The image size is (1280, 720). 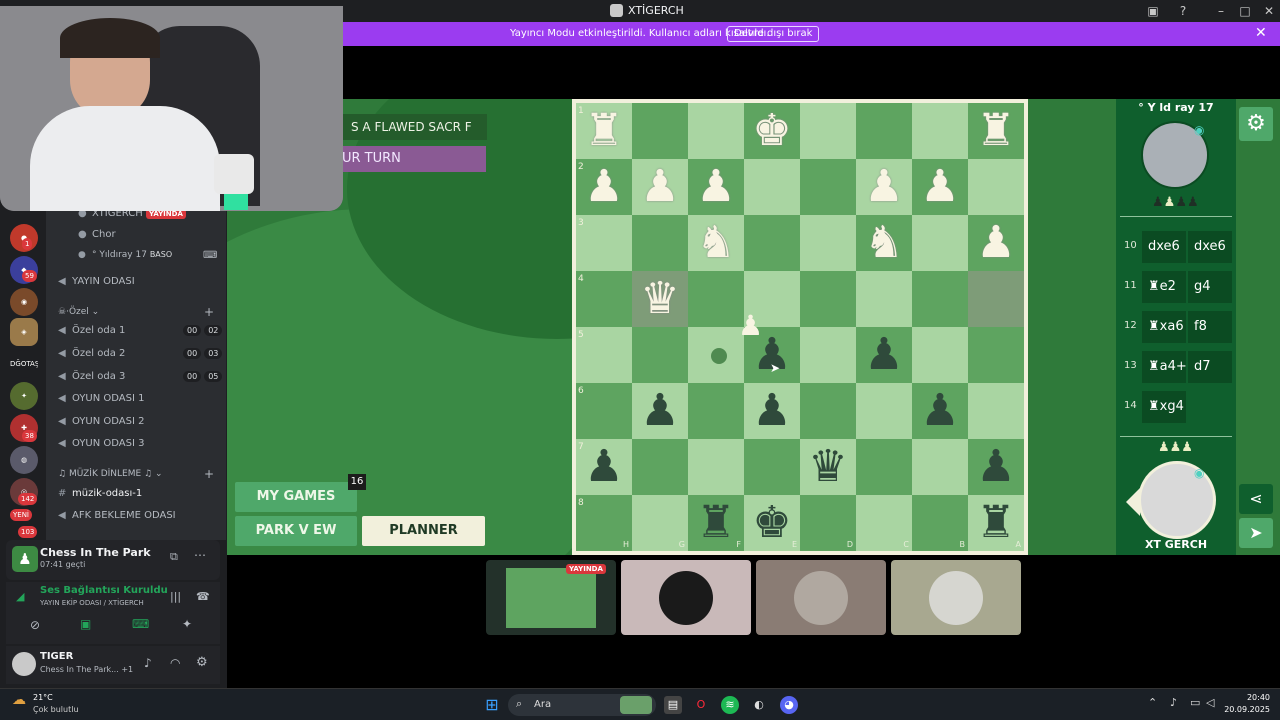 I want to click on channel-oyun-odasi-1: ◀ OYUN ODASI 1, so click(x=101, y=398).